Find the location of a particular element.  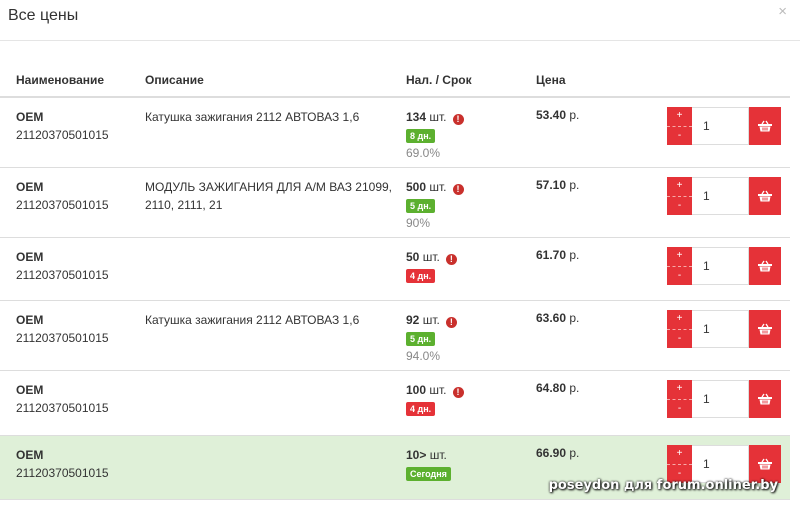

probability: 94.0% is located at coordinates (423, 356).